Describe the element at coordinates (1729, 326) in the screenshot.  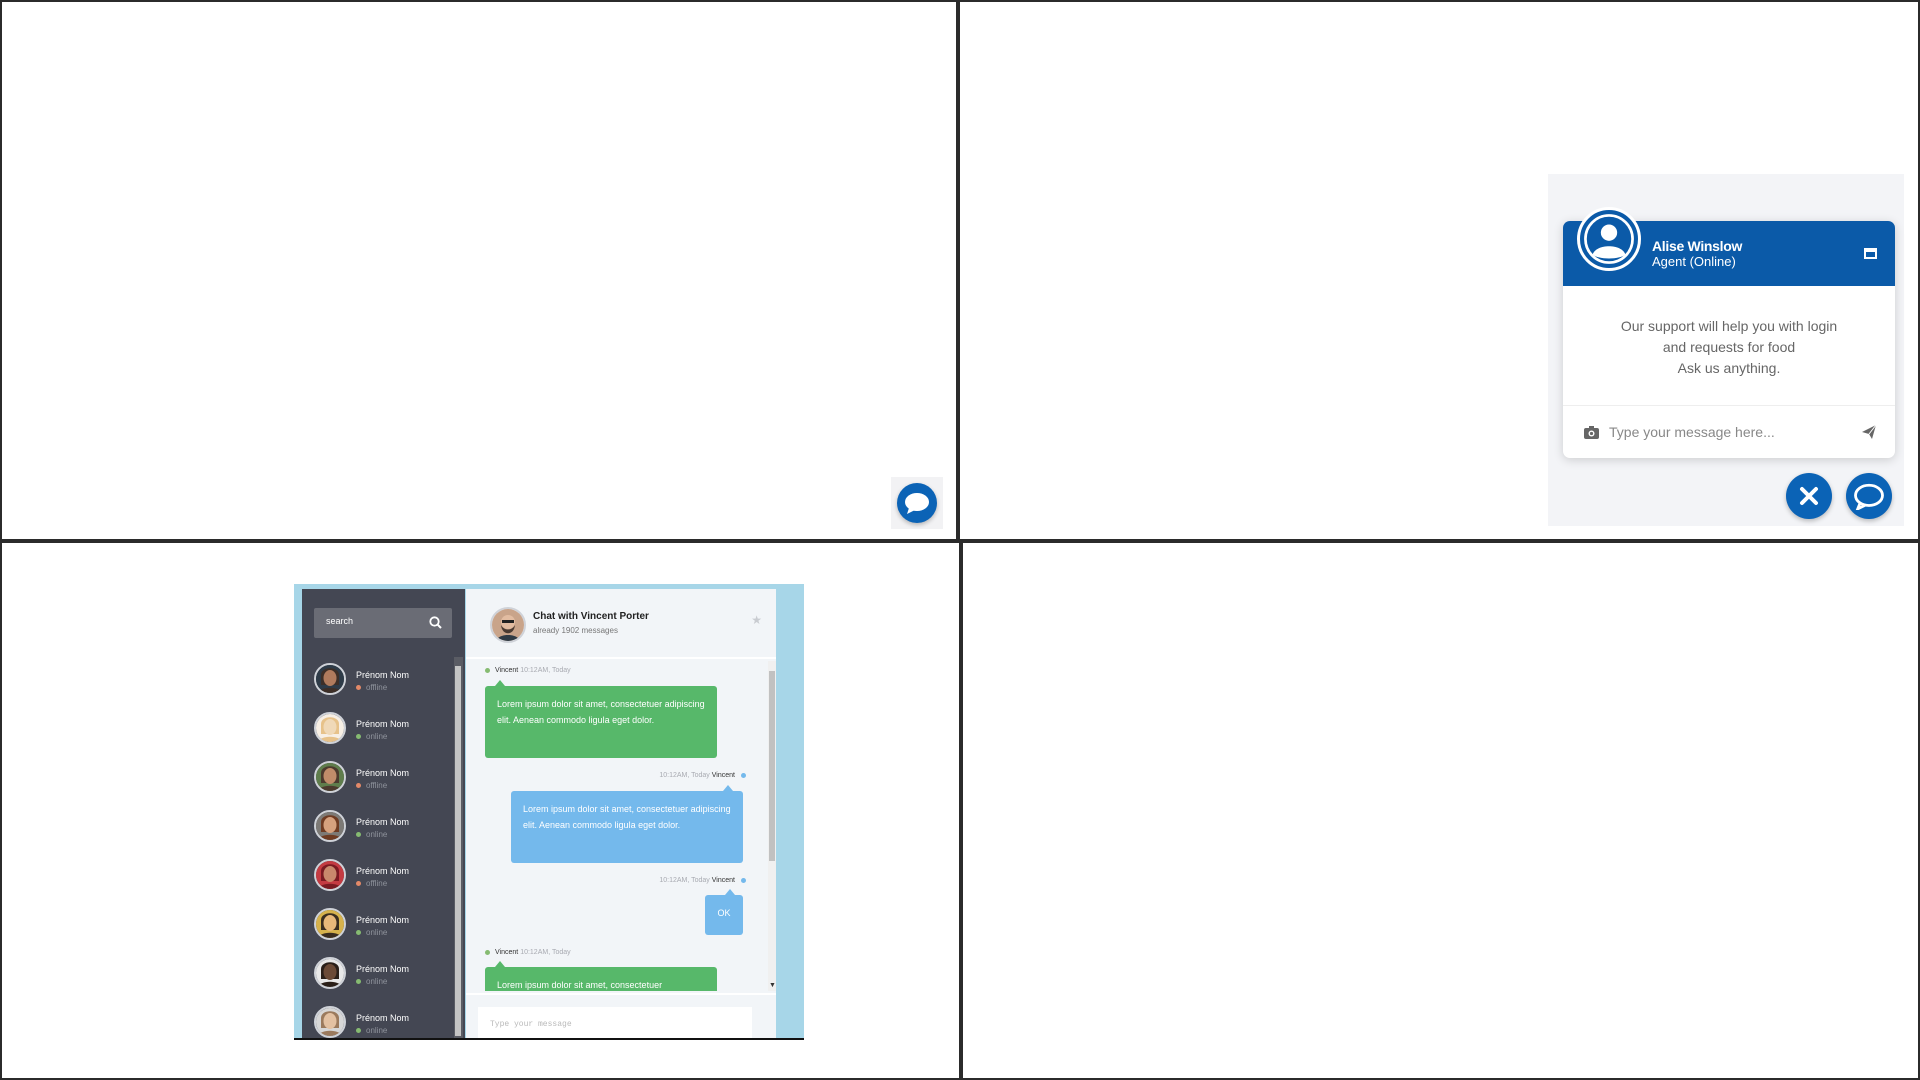
I see `welcome-line: Our support will help you with login` at that location.